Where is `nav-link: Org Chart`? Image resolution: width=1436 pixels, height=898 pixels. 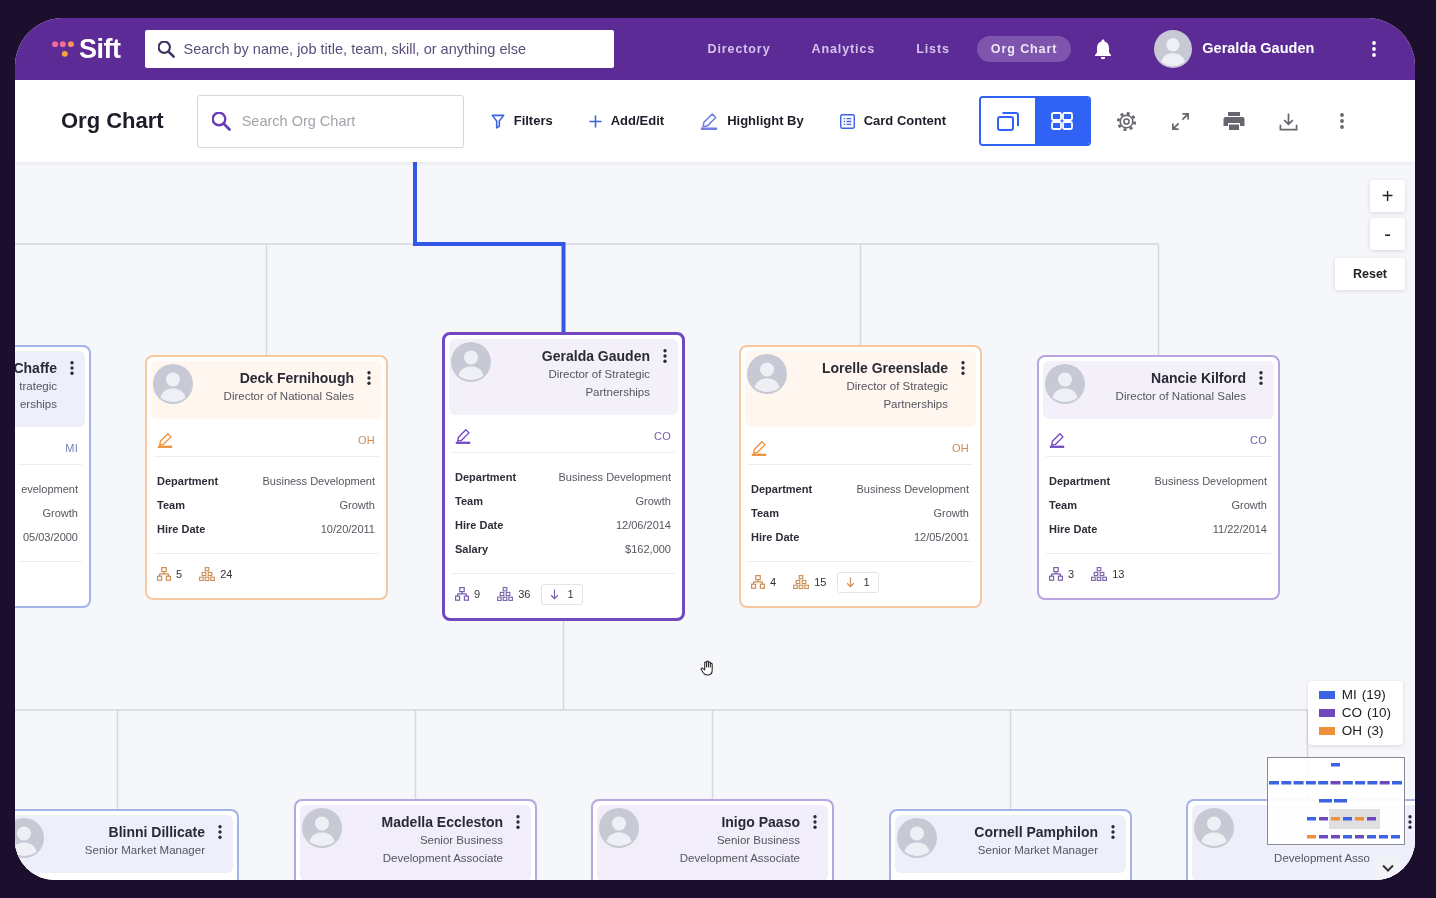 nav-link: Org Chart is located at coordinates (1024, 49).